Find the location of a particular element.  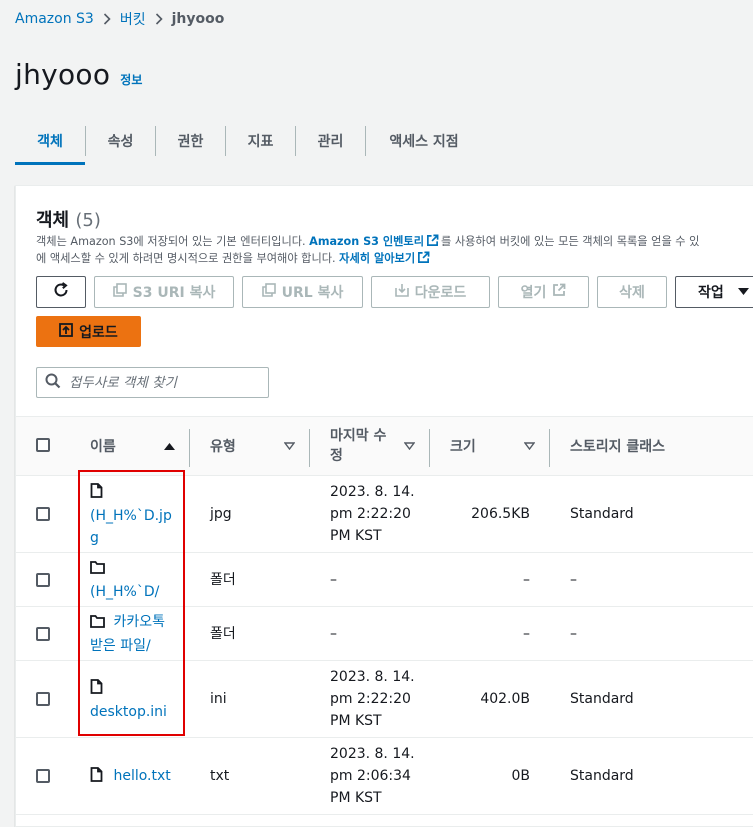

search-icon is located at coordinates (53, 383).